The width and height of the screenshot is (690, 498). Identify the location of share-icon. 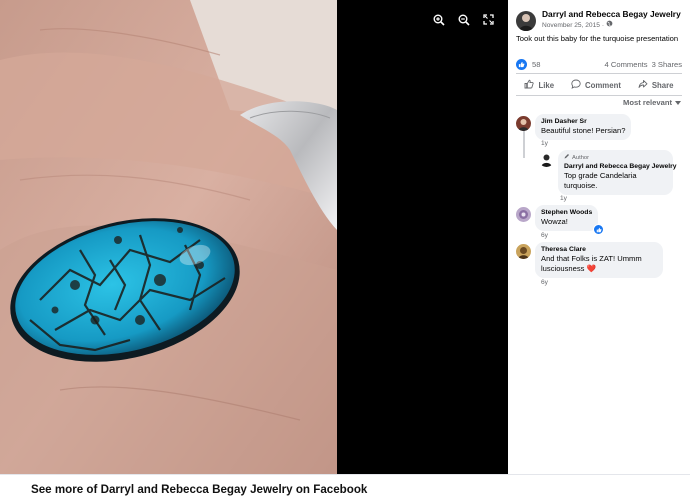
(643, 85).